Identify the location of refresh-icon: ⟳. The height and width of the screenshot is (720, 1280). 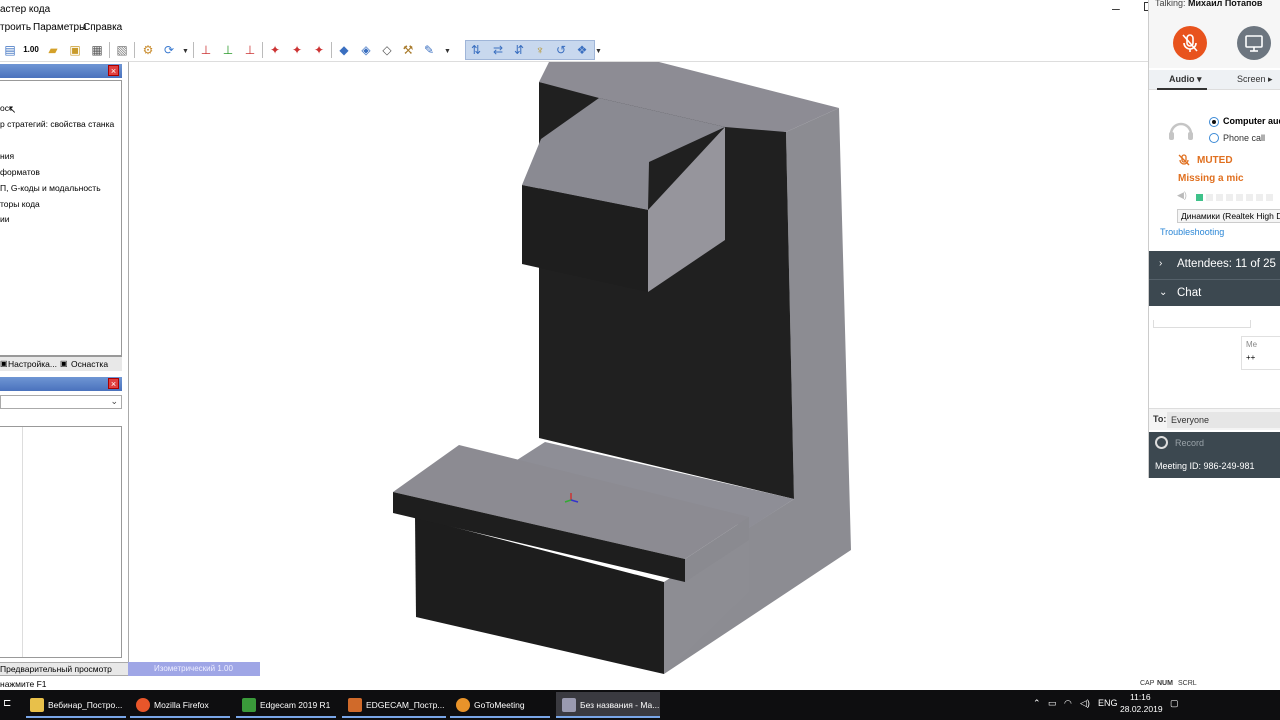
(169, 50).